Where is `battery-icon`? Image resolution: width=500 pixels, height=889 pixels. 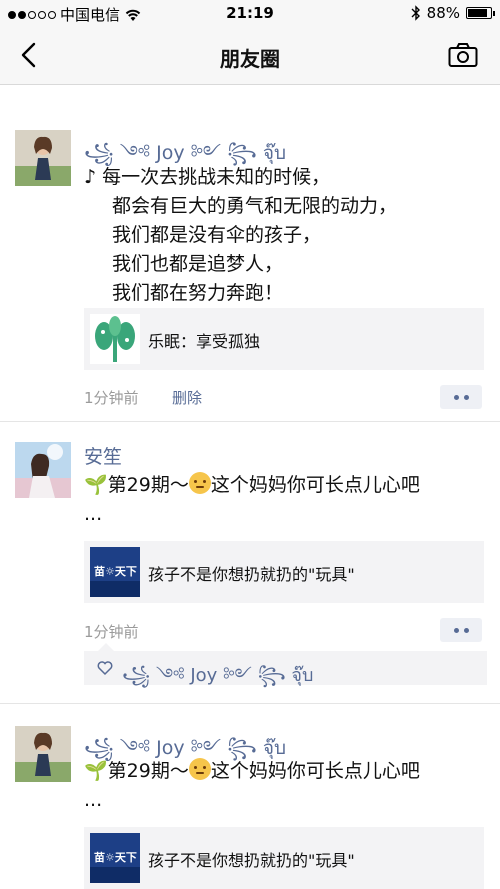
battery-icon is located at coordinates (480, 13).